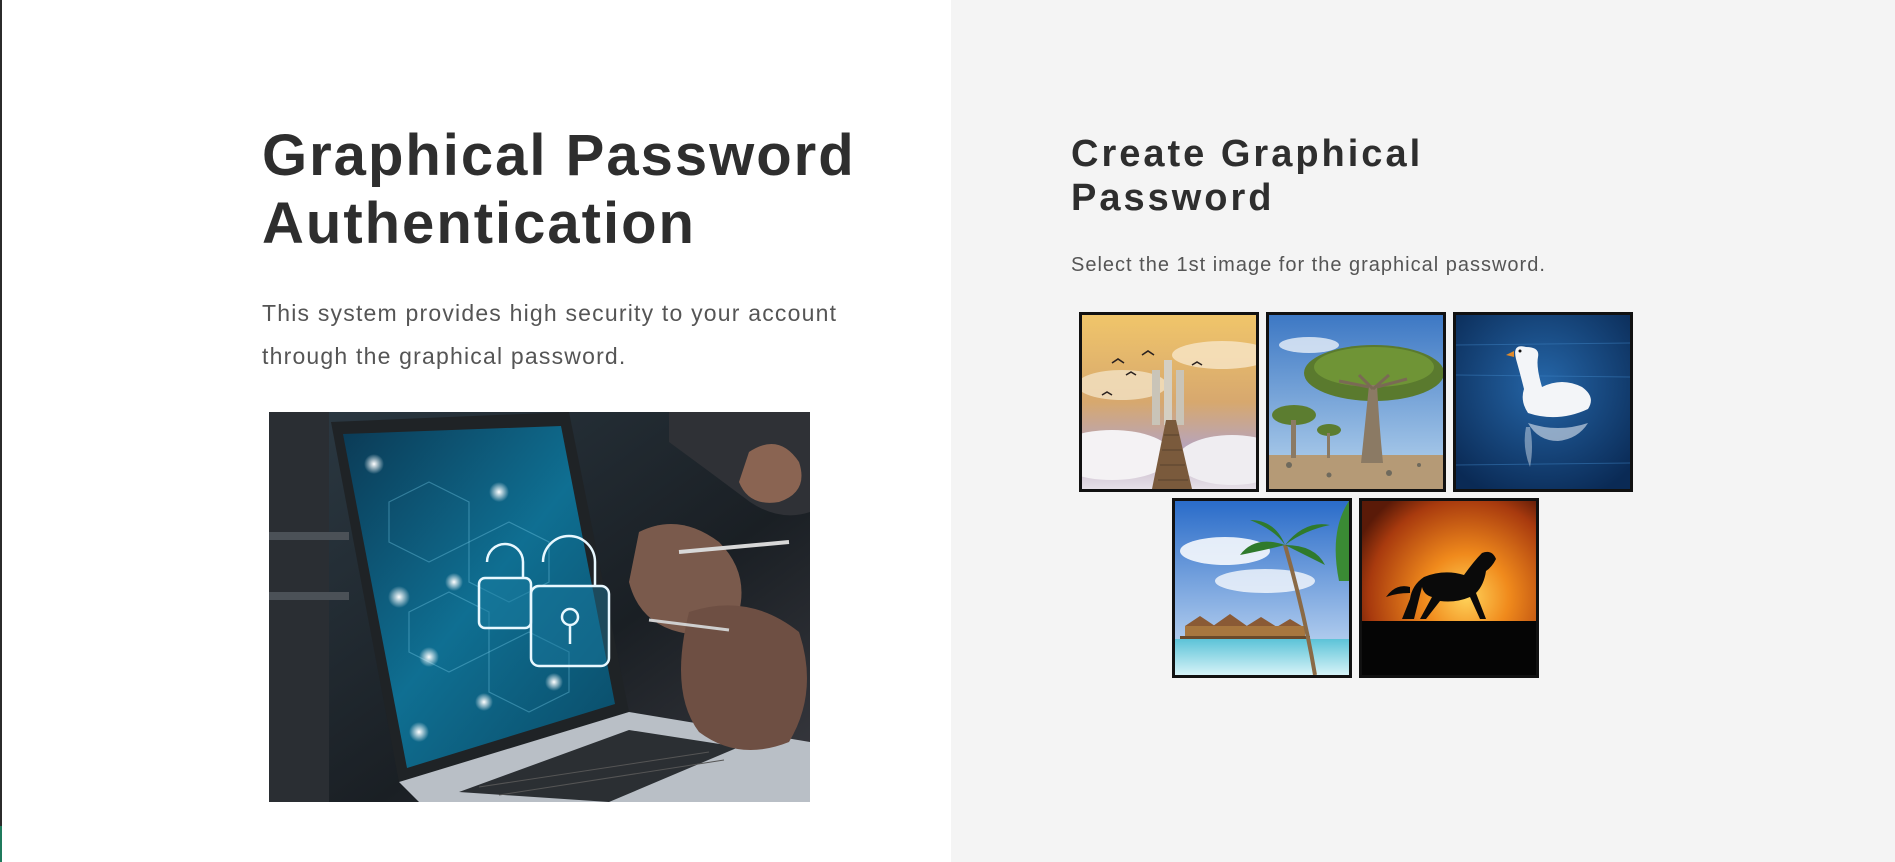 The image size is (1895, 862). Describe the element at coordinates (539, 607) in the screenshot. I see `laptop-padlock-security-image` at that location.